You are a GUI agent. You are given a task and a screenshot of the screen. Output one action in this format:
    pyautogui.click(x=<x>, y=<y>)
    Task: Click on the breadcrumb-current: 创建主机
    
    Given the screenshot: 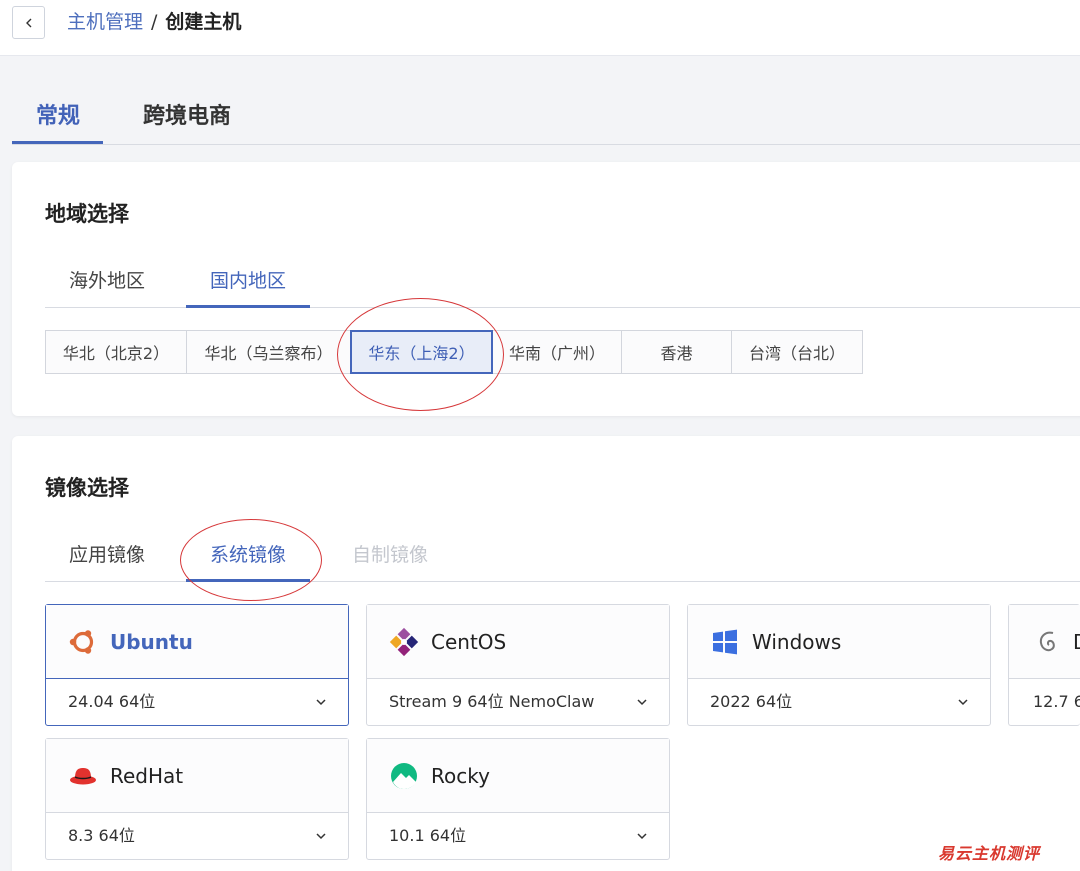 What is the action you would take?
    pyautogui.click(x=203, y=22)
    